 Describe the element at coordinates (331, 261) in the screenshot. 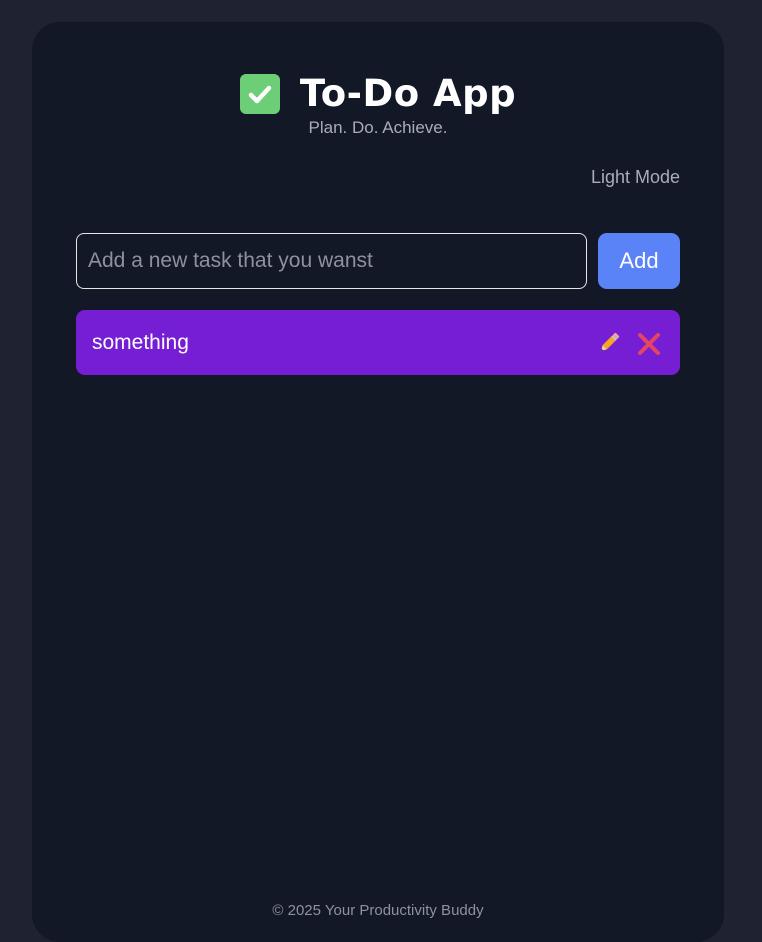

I see `new-task-input` at that location.